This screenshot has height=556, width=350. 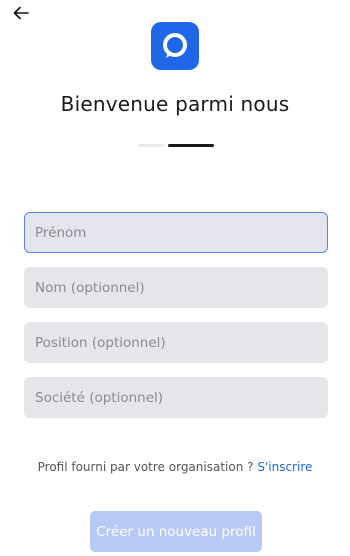 What do you see at coordinates (284, 467) in the screenshot?
I see `signup-link: S'inscrire` at bounding box center [284, 467].